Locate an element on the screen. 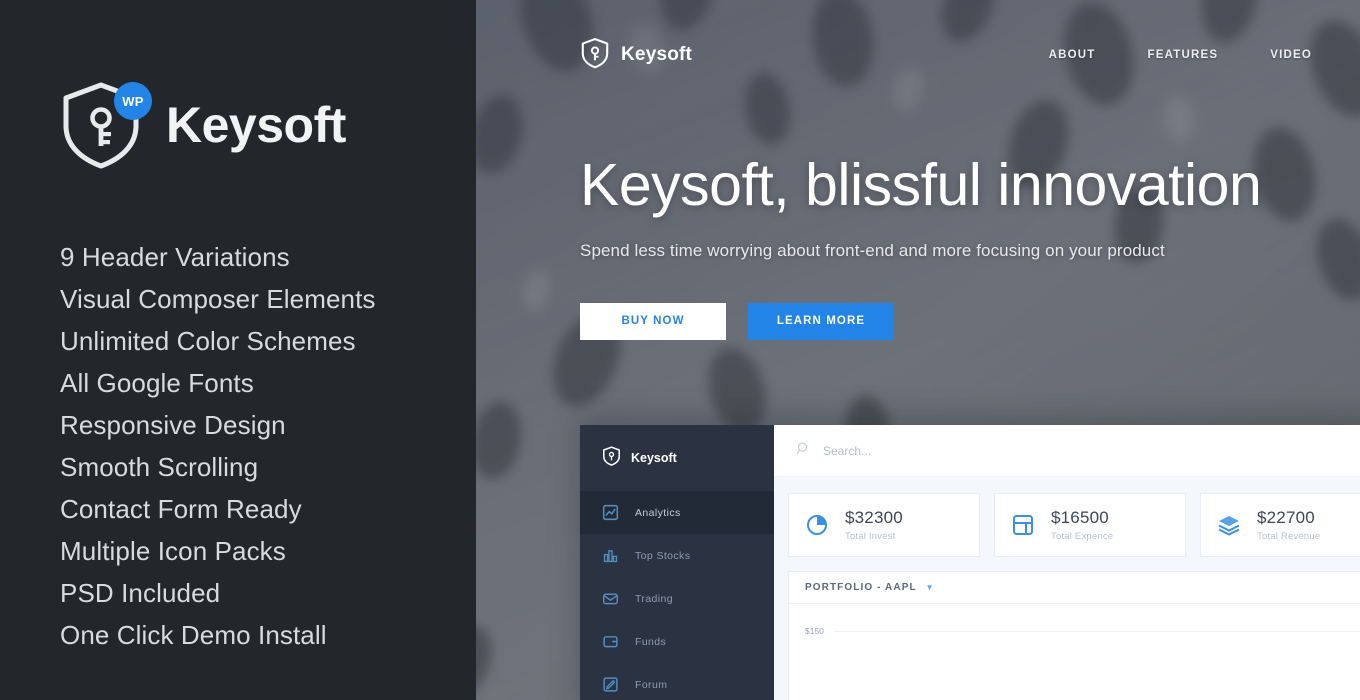 Image resolution: width=1360 pixels, height=700 pixels. hero-navbar: Keysoft ABOUT FEATURES VIDEO is located at coordinates (918, 55).